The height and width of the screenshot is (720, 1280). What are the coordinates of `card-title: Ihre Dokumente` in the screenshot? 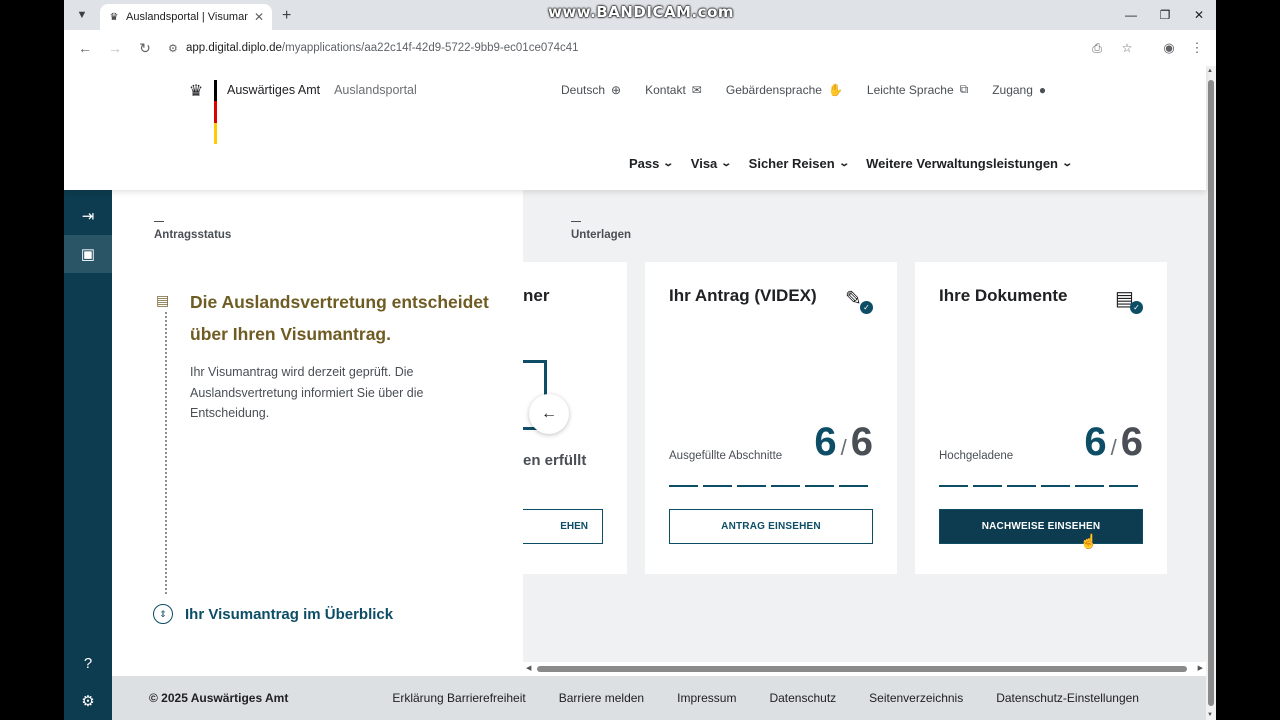 It's located at (1003, 295).